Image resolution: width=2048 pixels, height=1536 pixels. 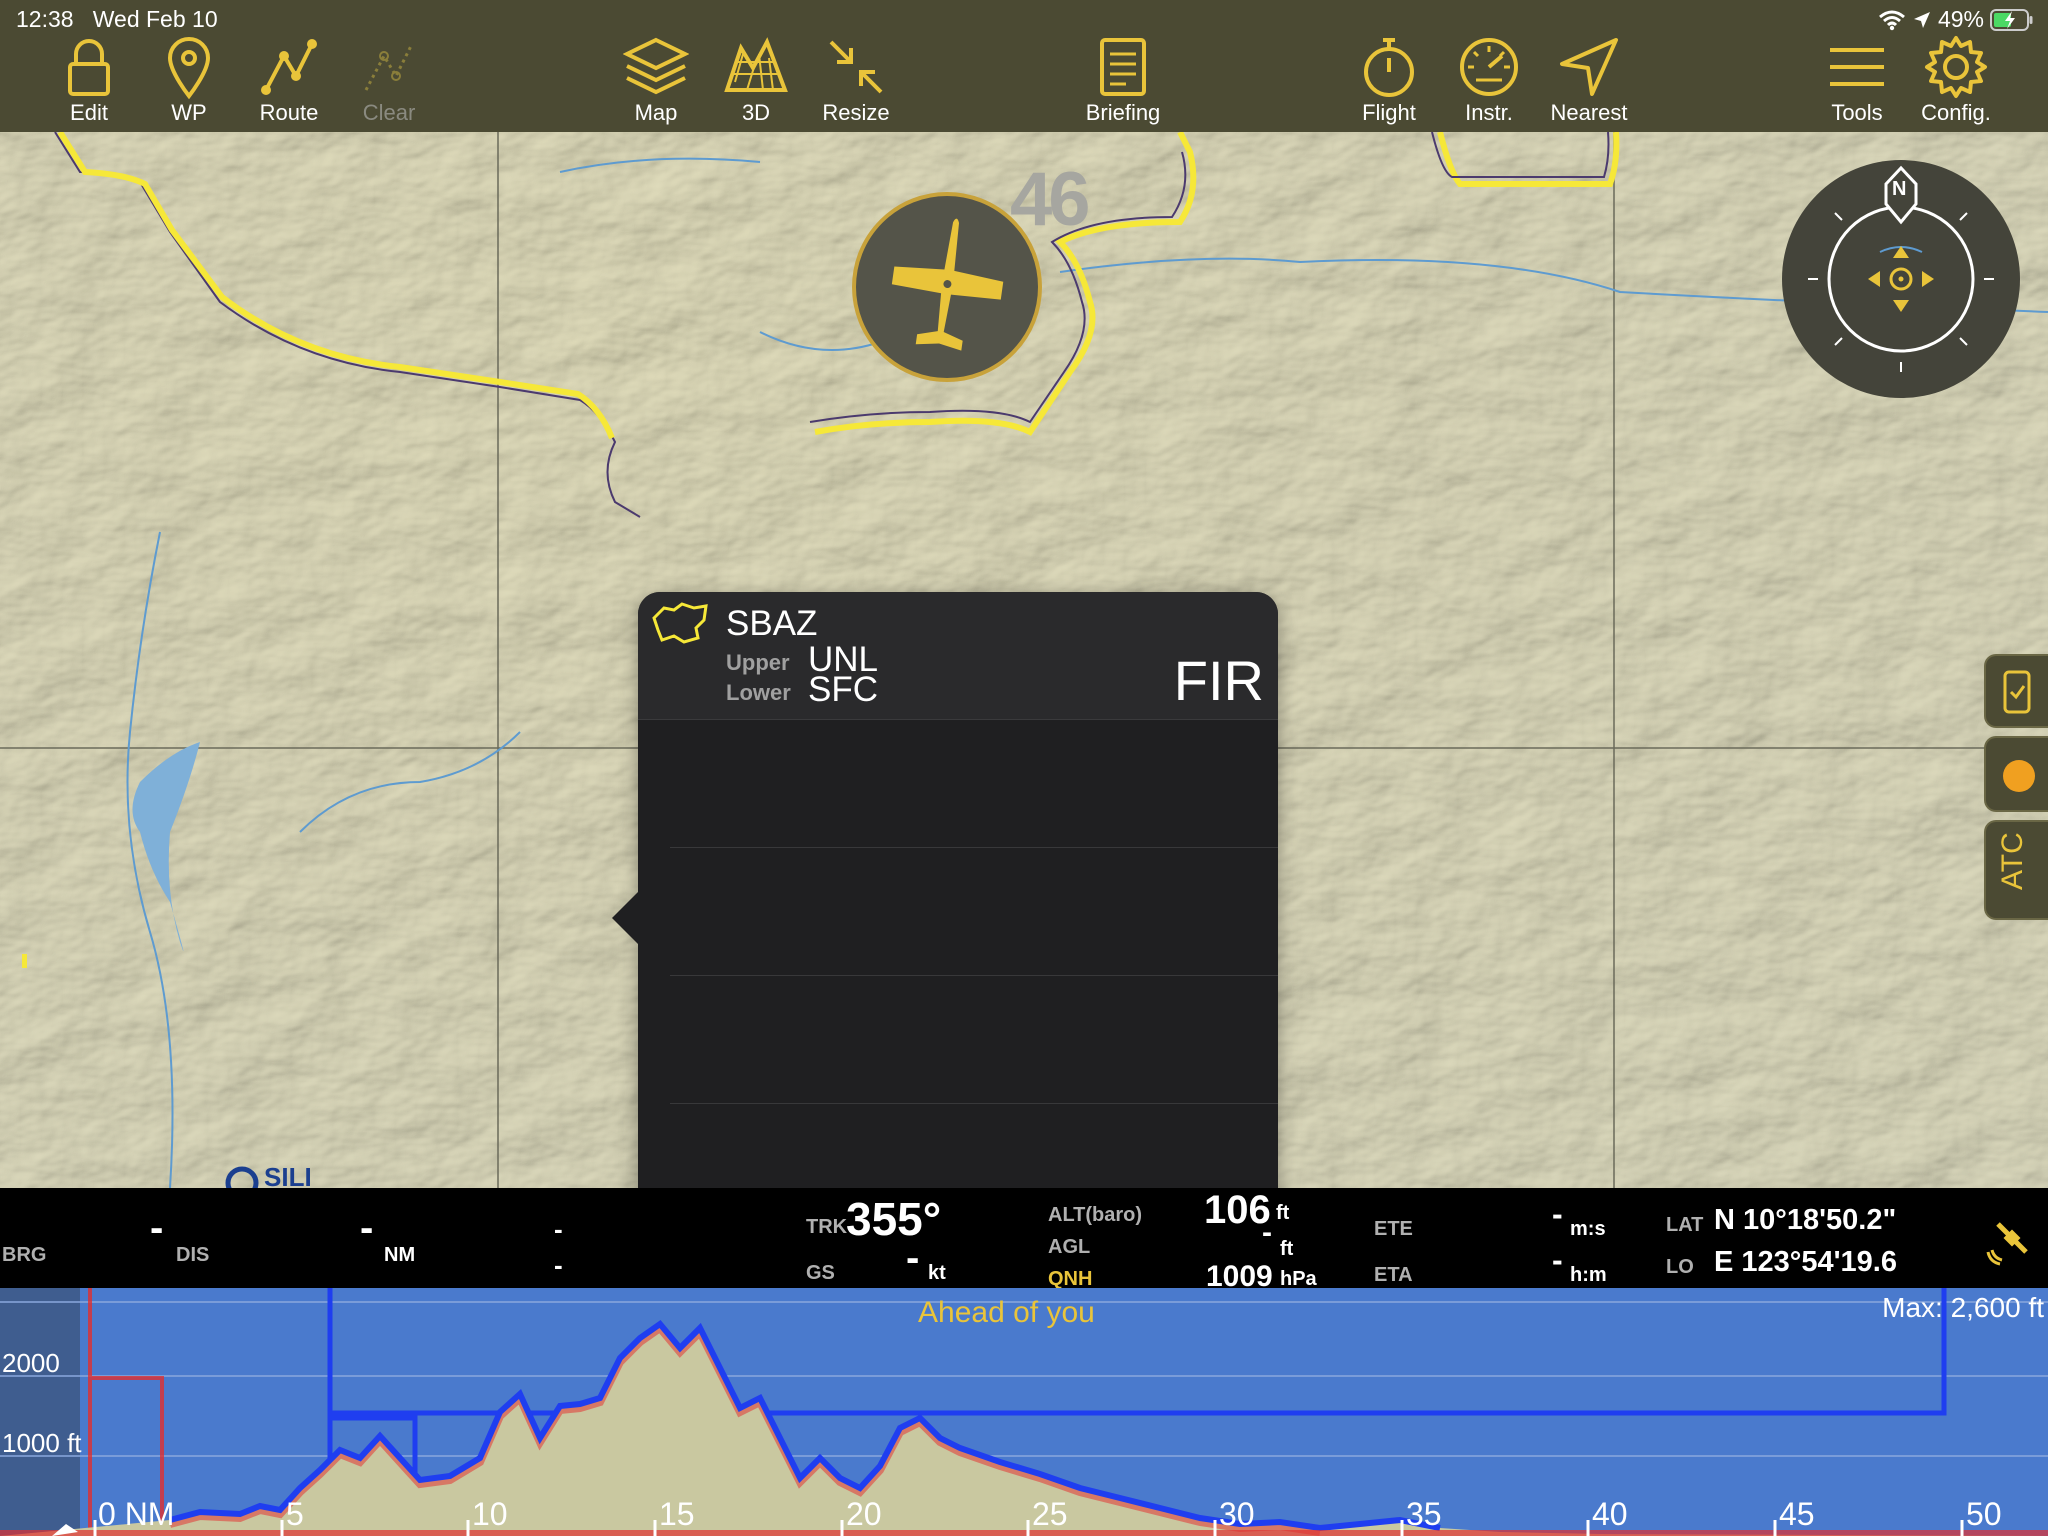 I want to click on edit-label: Edit, so click(x=89, y=112).